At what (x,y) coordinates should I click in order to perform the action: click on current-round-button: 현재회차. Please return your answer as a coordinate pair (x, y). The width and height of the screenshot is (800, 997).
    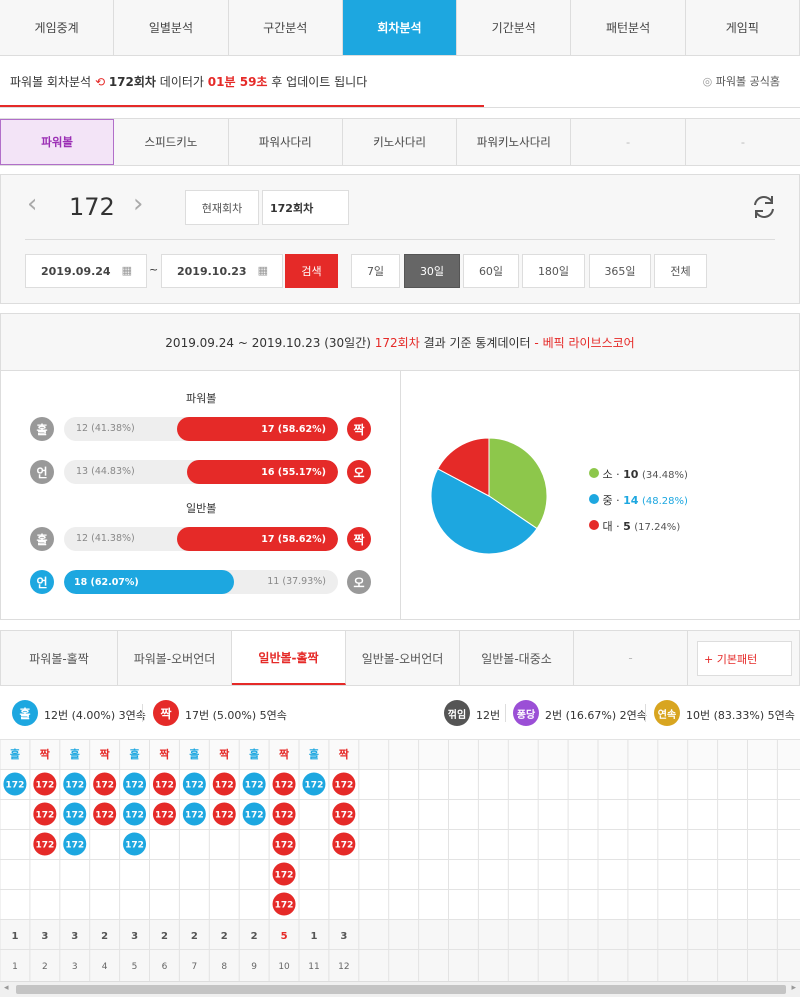
    Looking at the image, I should click on (222, 207).